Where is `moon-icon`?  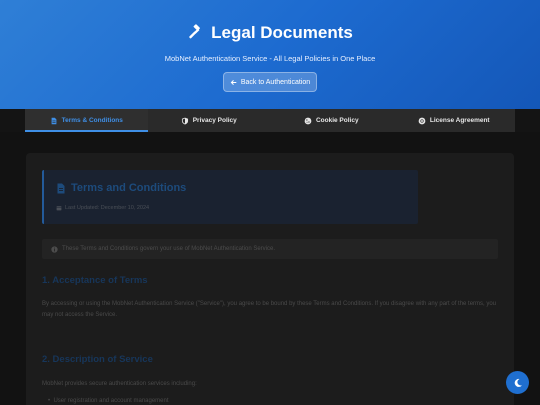 moon-icon is located at coordinates (518, 382).